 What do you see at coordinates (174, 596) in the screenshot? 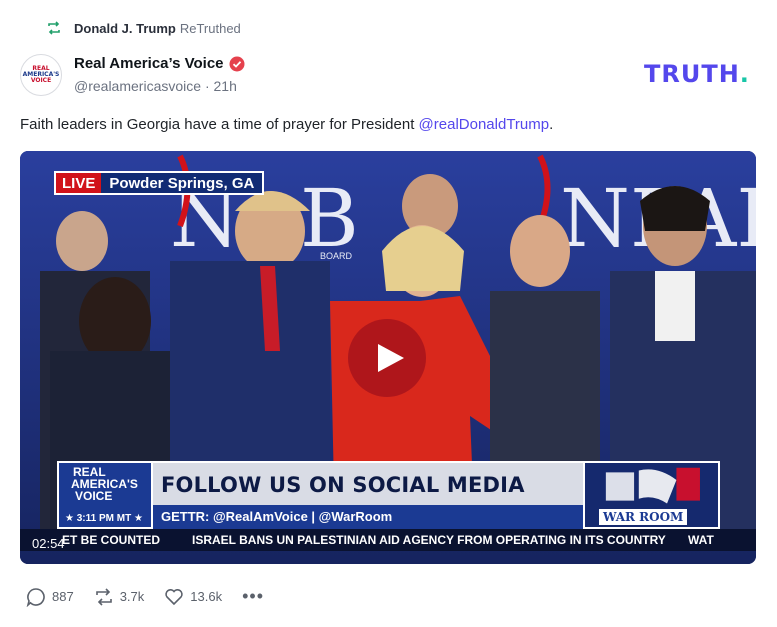
I see `heart-icon` at bounding box center [174, 596].